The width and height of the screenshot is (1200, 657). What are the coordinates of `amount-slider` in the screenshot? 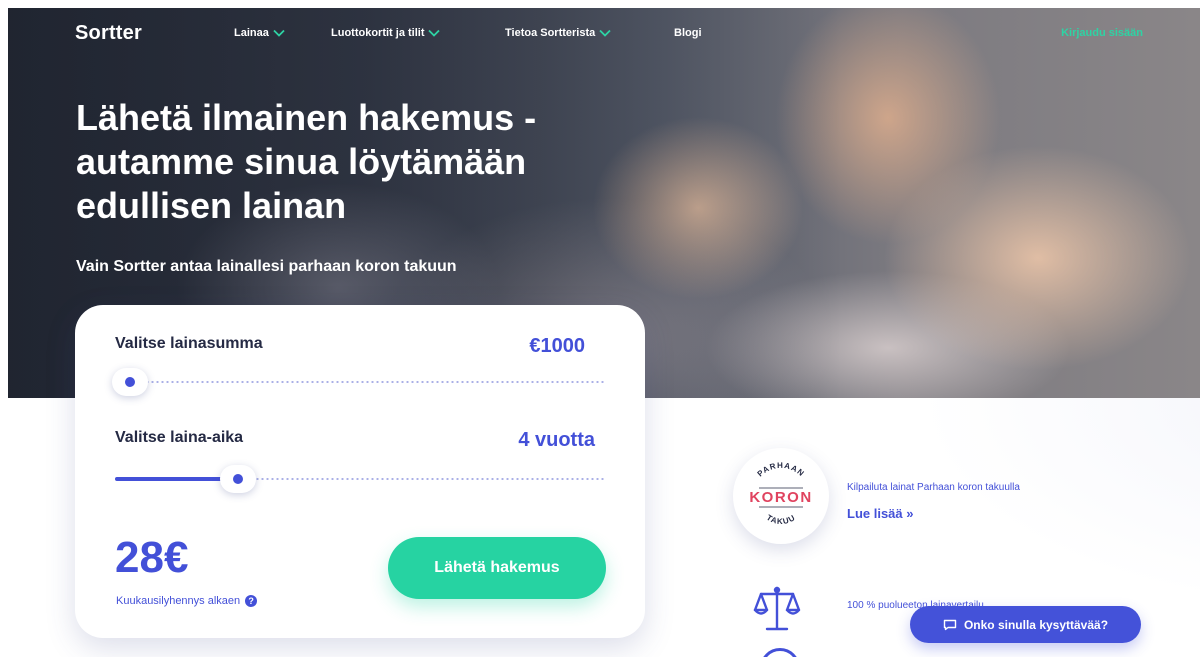 It's located at (358, 382).